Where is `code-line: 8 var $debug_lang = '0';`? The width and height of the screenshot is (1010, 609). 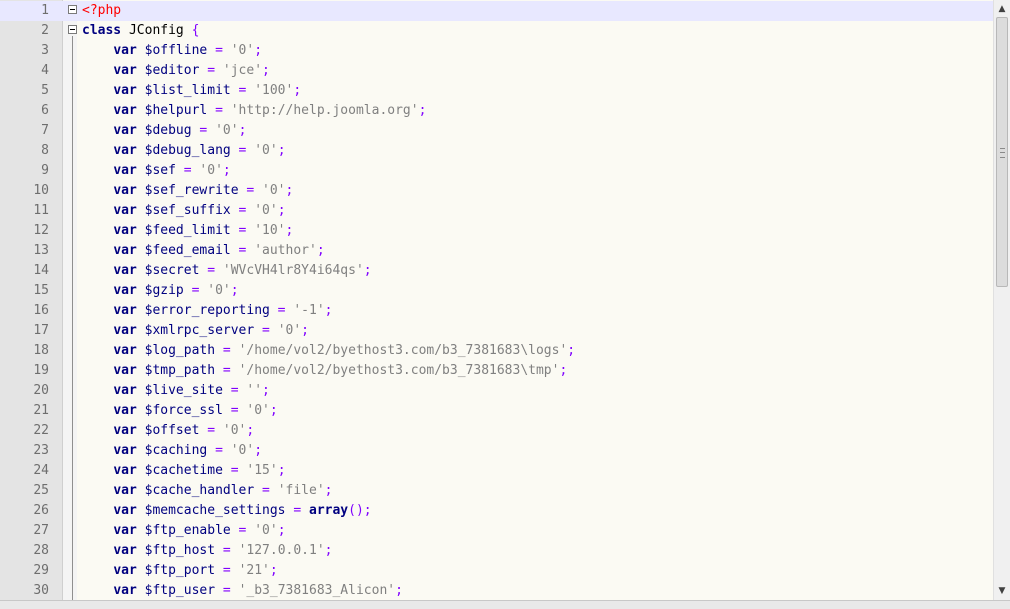
code-line: 8 var $debug_lang = '0'; is located at coordinates (496, 151).